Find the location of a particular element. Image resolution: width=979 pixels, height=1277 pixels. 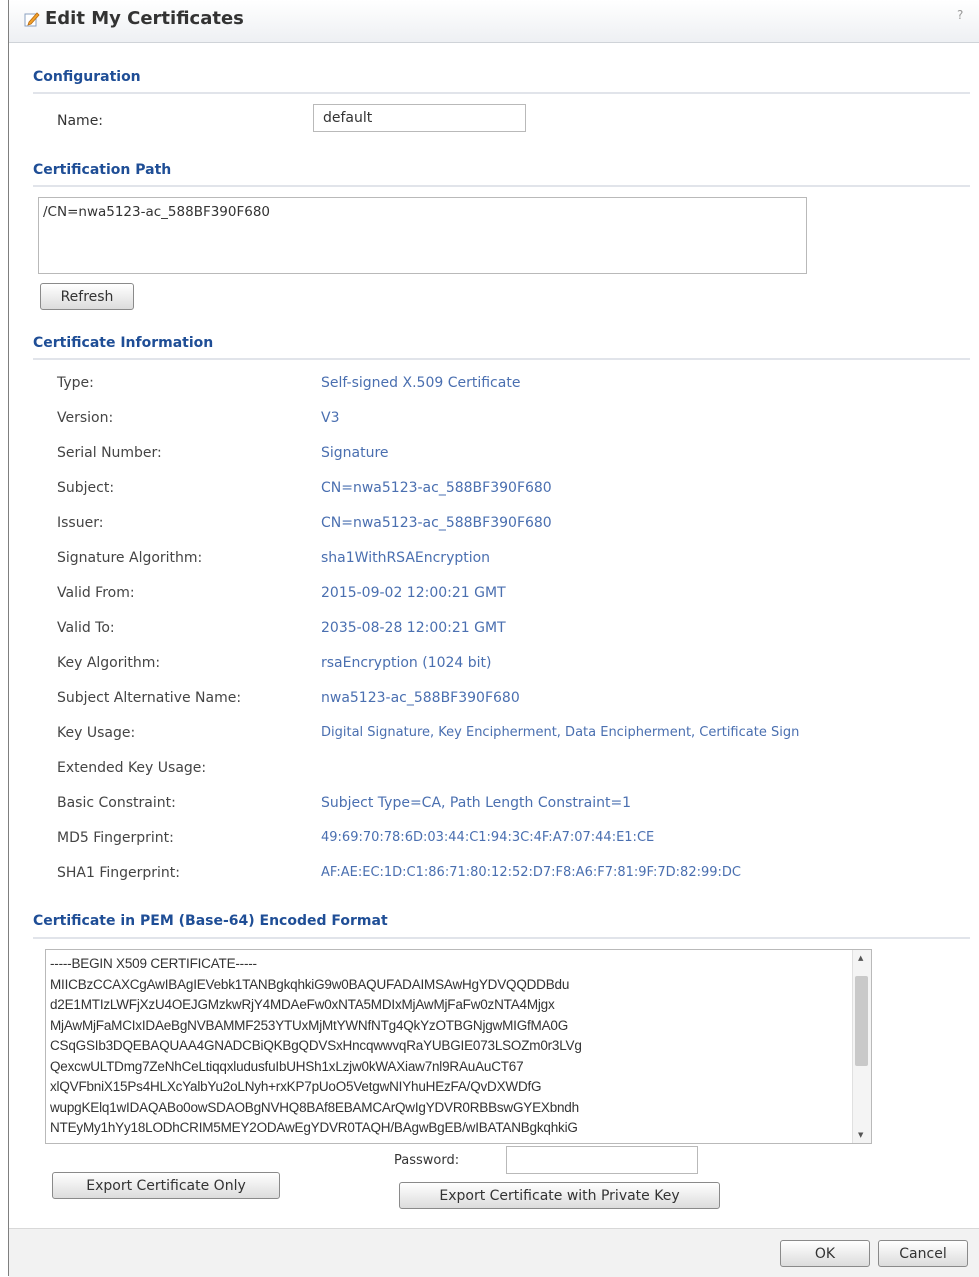

export-certificate-only-button: Export Certificate Only is located at coordinates (166, 1185).